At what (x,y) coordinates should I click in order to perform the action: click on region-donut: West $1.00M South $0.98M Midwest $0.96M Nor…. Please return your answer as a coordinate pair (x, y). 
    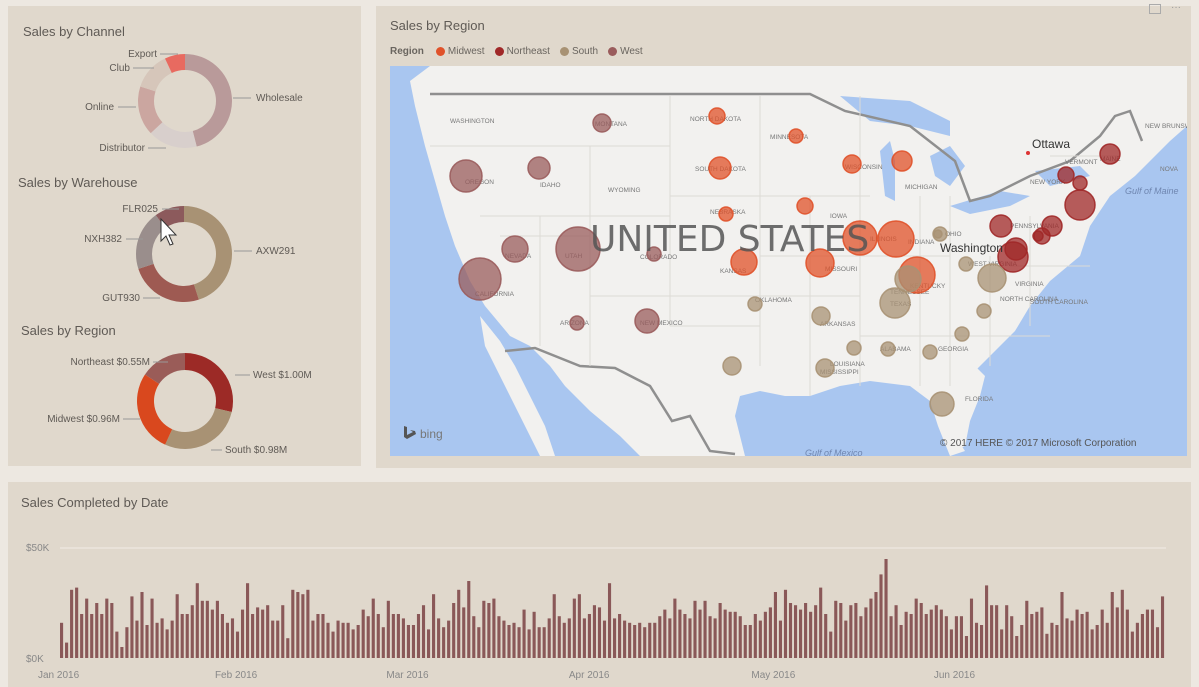
    Looking at the image, I should click on (179, 404).